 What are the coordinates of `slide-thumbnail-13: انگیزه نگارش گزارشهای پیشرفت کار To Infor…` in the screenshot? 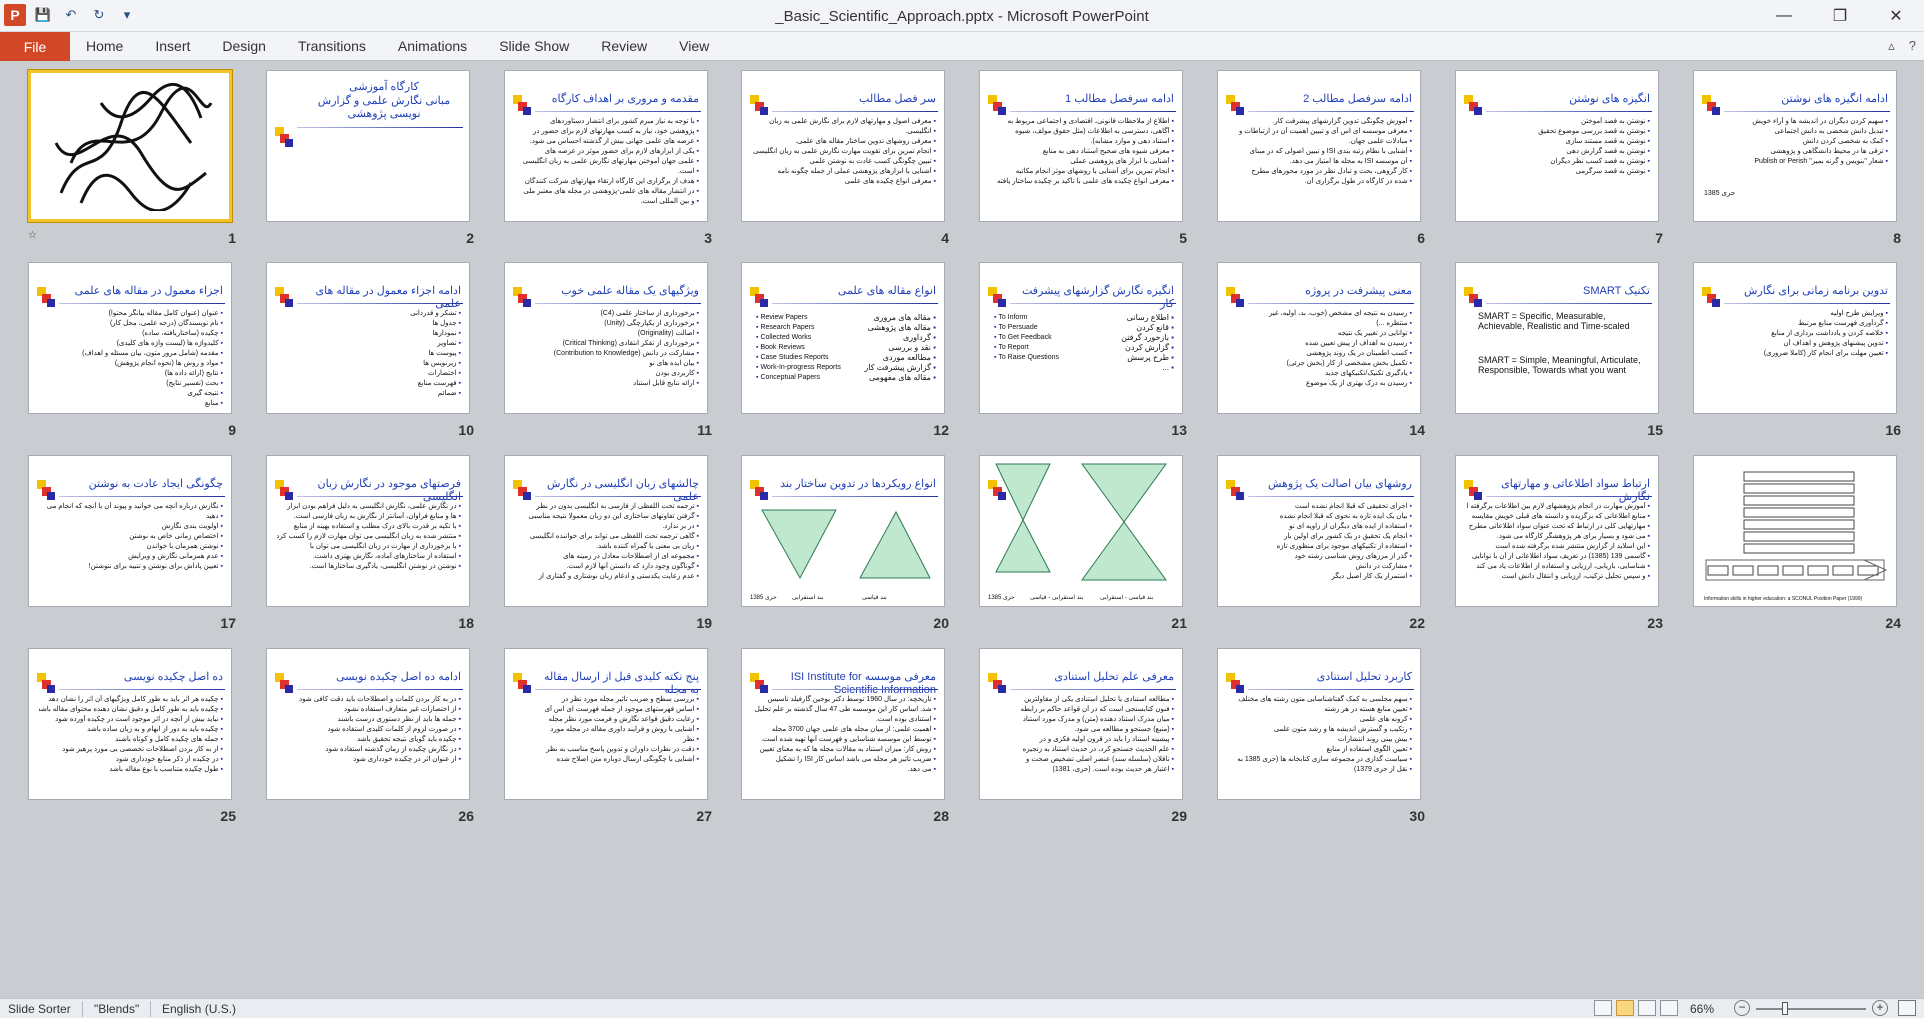 It's located at (1083, 352).